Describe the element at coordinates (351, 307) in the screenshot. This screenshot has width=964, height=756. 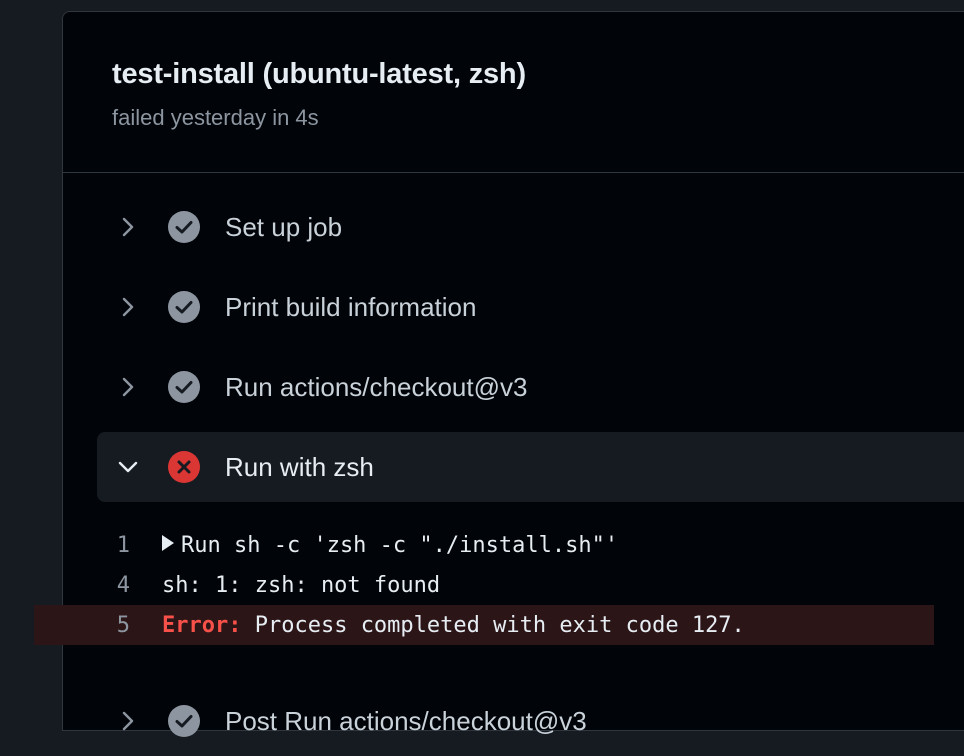
I see `step-label: Print build information` at that location.